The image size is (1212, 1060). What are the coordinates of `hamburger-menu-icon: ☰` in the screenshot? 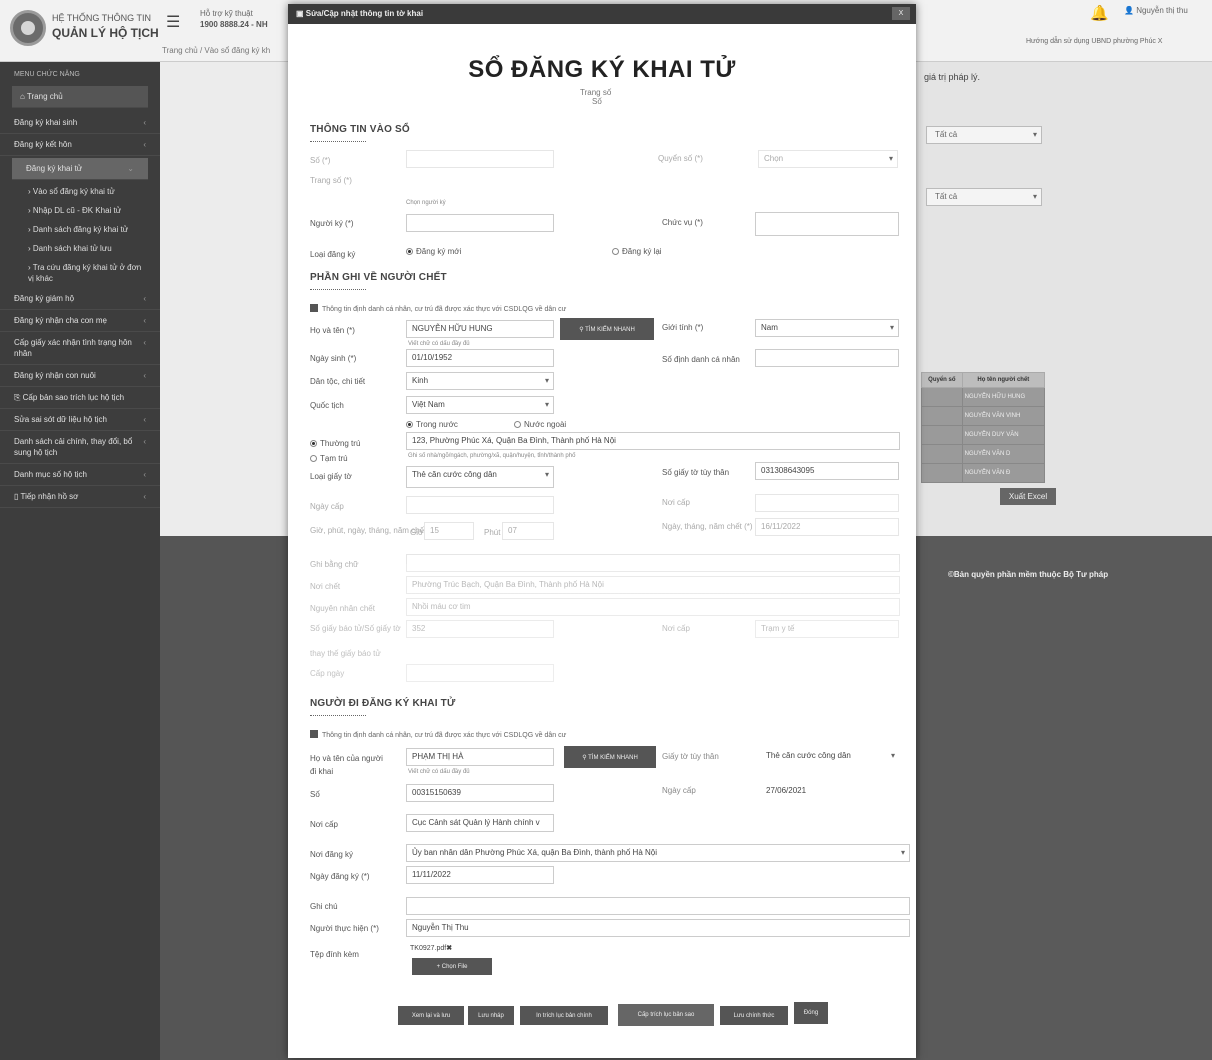 It's located at (173, 22).